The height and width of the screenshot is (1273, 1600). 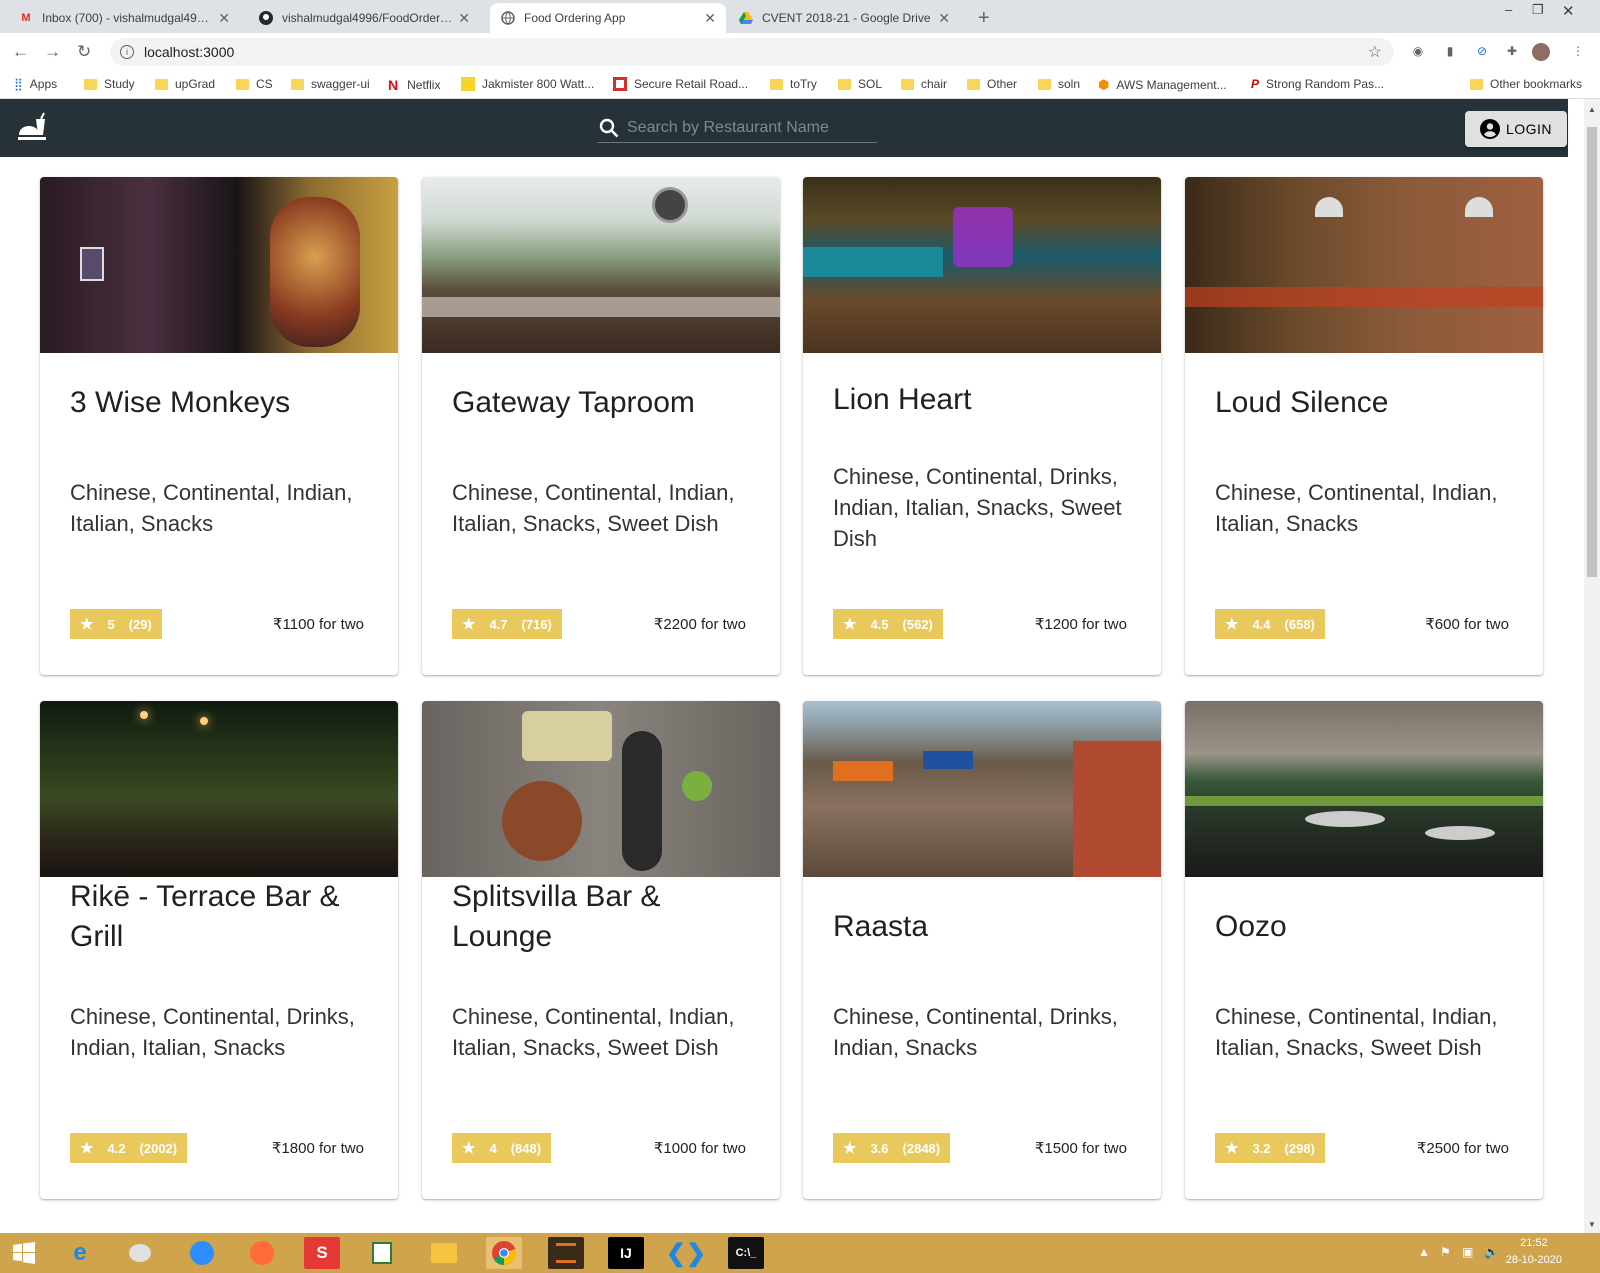 I want to click on bookmark-other-bookmarks: Other bookmarks, so click(x=1526, y=84).